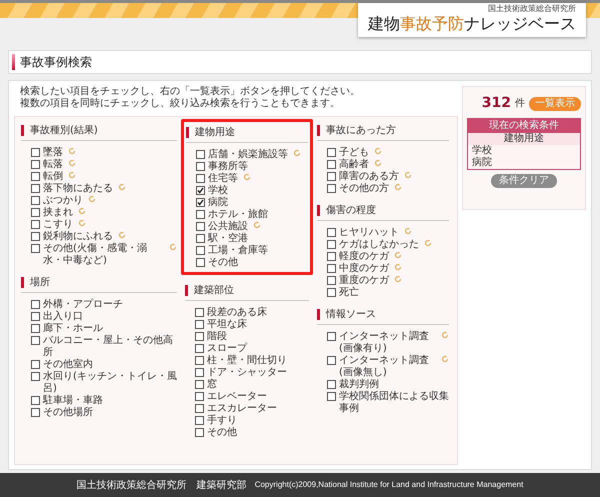 Image resolution: width=600 pixels, height=497 pixels. Describe the element at coordinates (218, 203) in the screenshot. I see `checkbox-label: 病院` at that location.